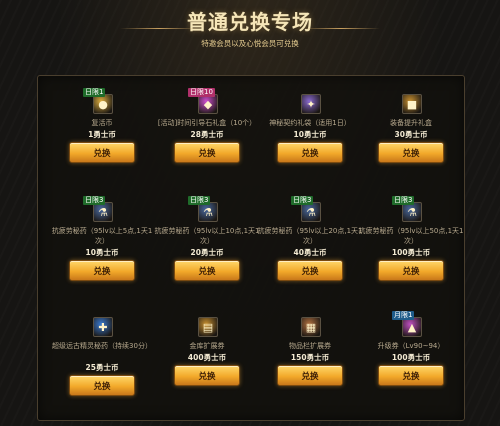  I want to click on exchange-item: ⚗ 日限3 抗疲劳秘药（95lv以上10点,1天1次） 20勇士币兑换, so click(207, 239).